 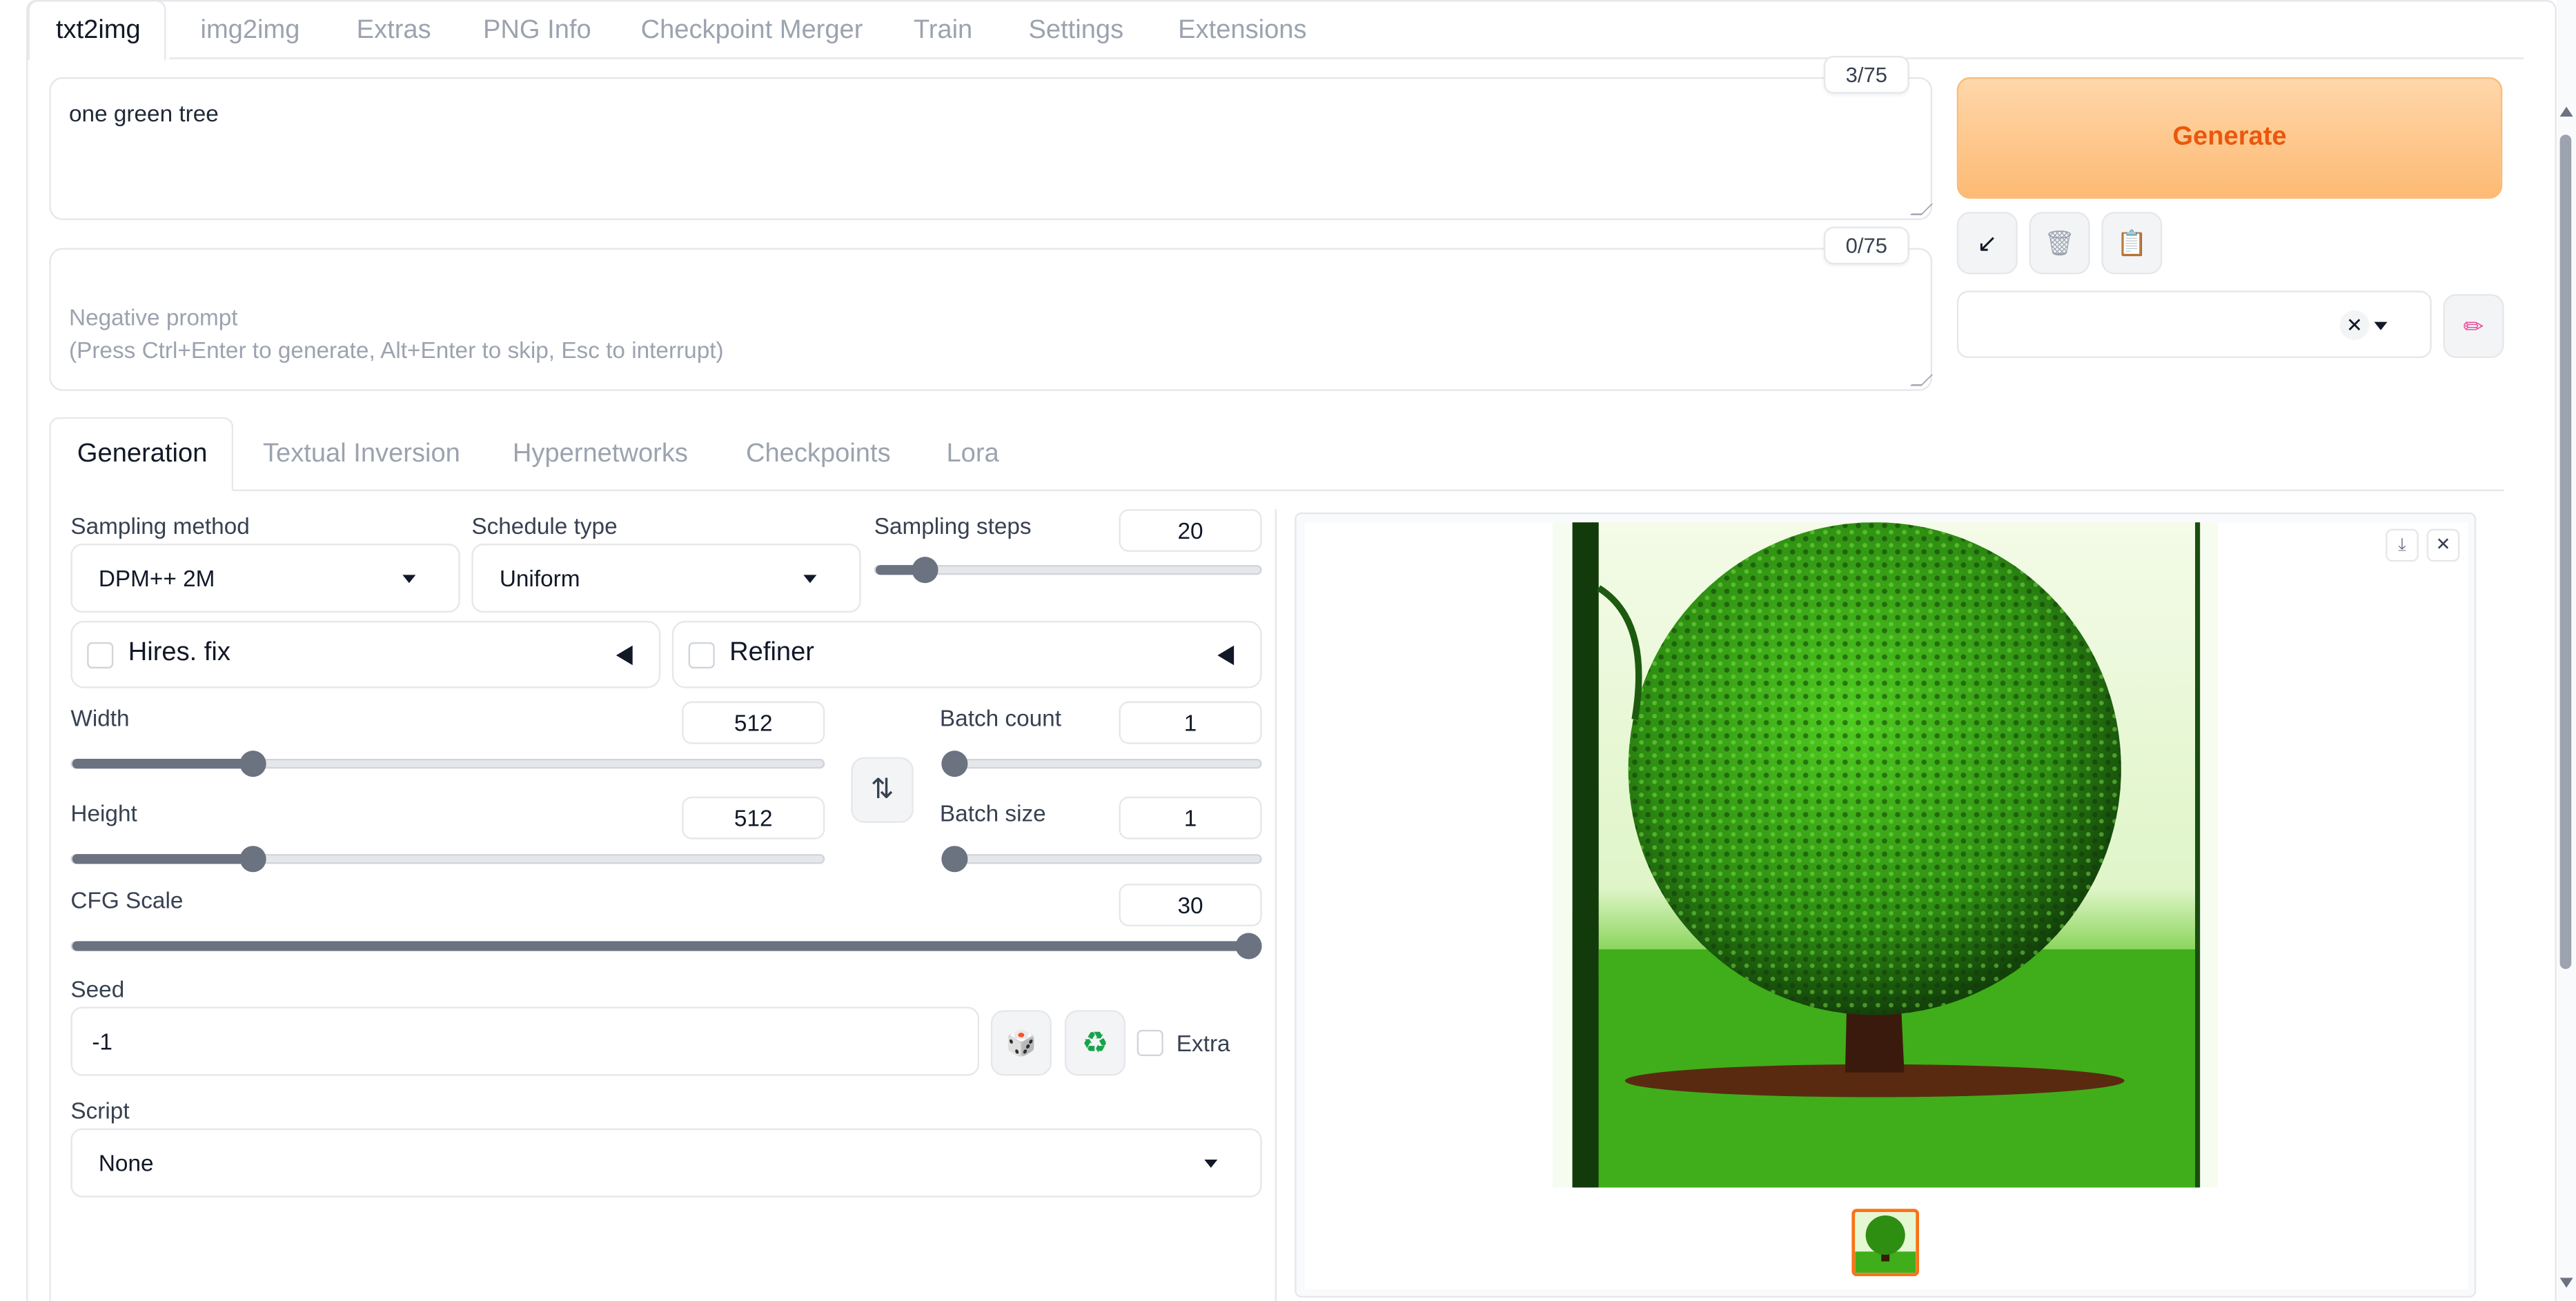 I want to click on negative-token-counter: 0/75, so click(x=1866, y=245).